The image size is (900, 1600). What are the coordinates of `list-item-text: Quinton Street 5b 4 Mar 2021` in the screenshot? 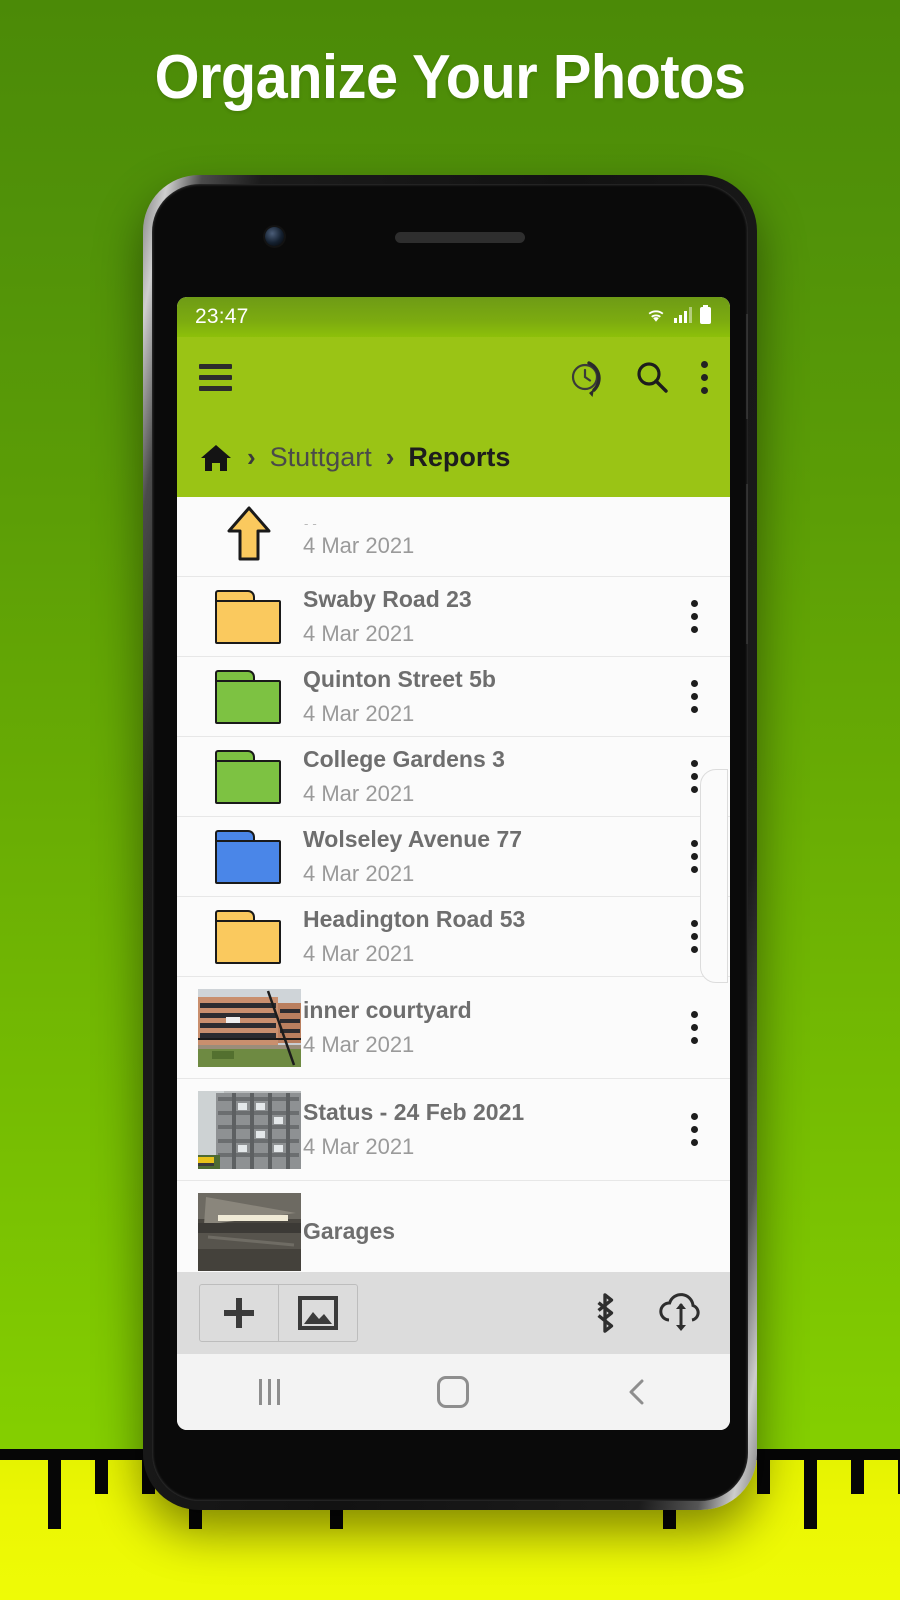 It's located at (487, 696).